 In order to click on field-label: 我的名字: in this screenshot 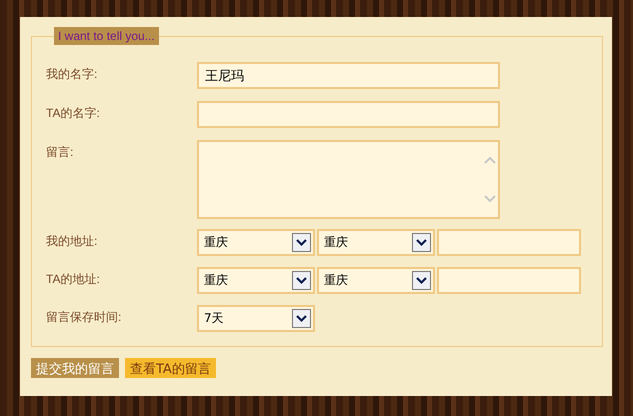, I will do `click(72, 74)`.